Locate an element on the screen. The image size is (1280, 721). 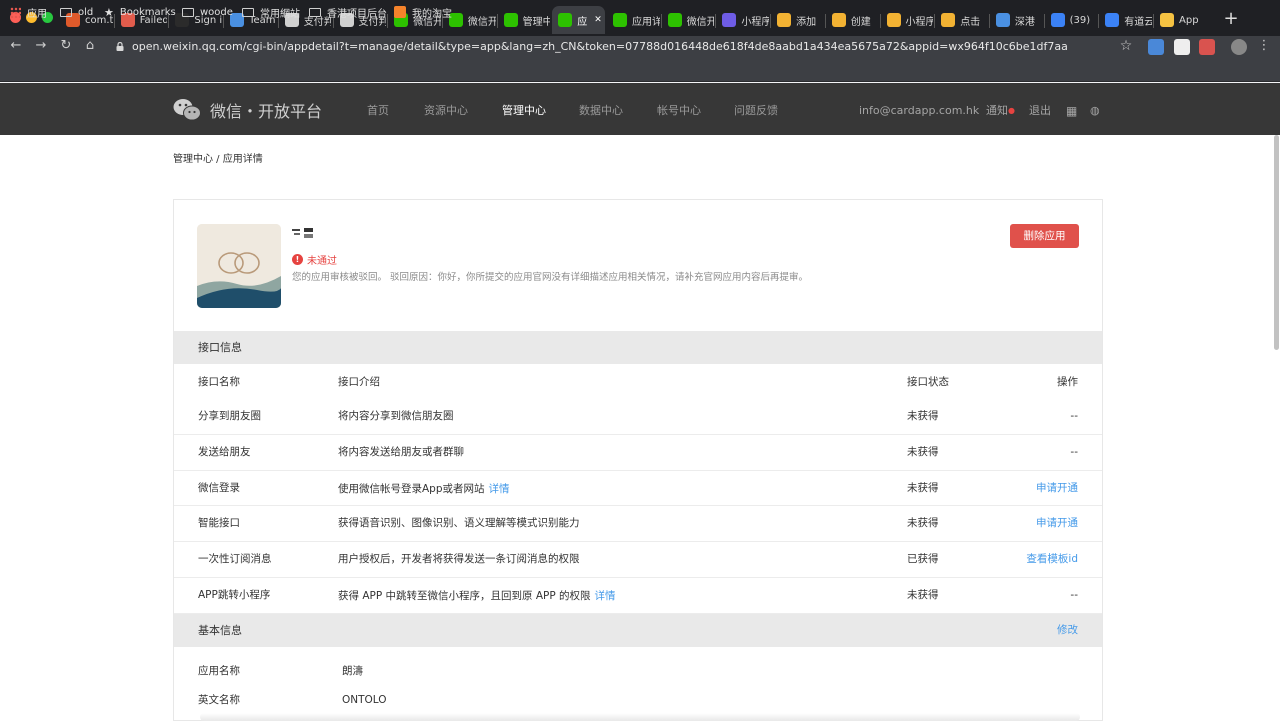
nav-resources: 资源中心 is located at coordinates (446, 111).